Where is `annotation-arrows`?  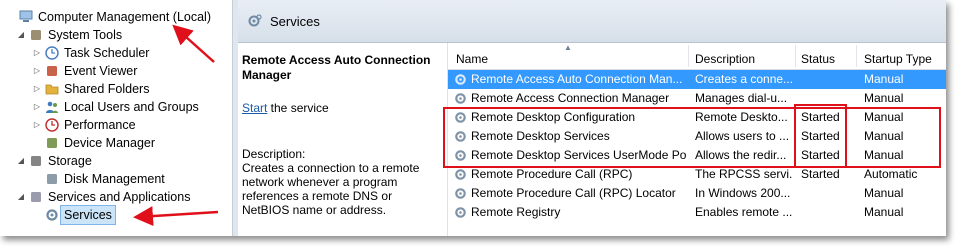 annotation-arrows is located at coordinates (176, 125).